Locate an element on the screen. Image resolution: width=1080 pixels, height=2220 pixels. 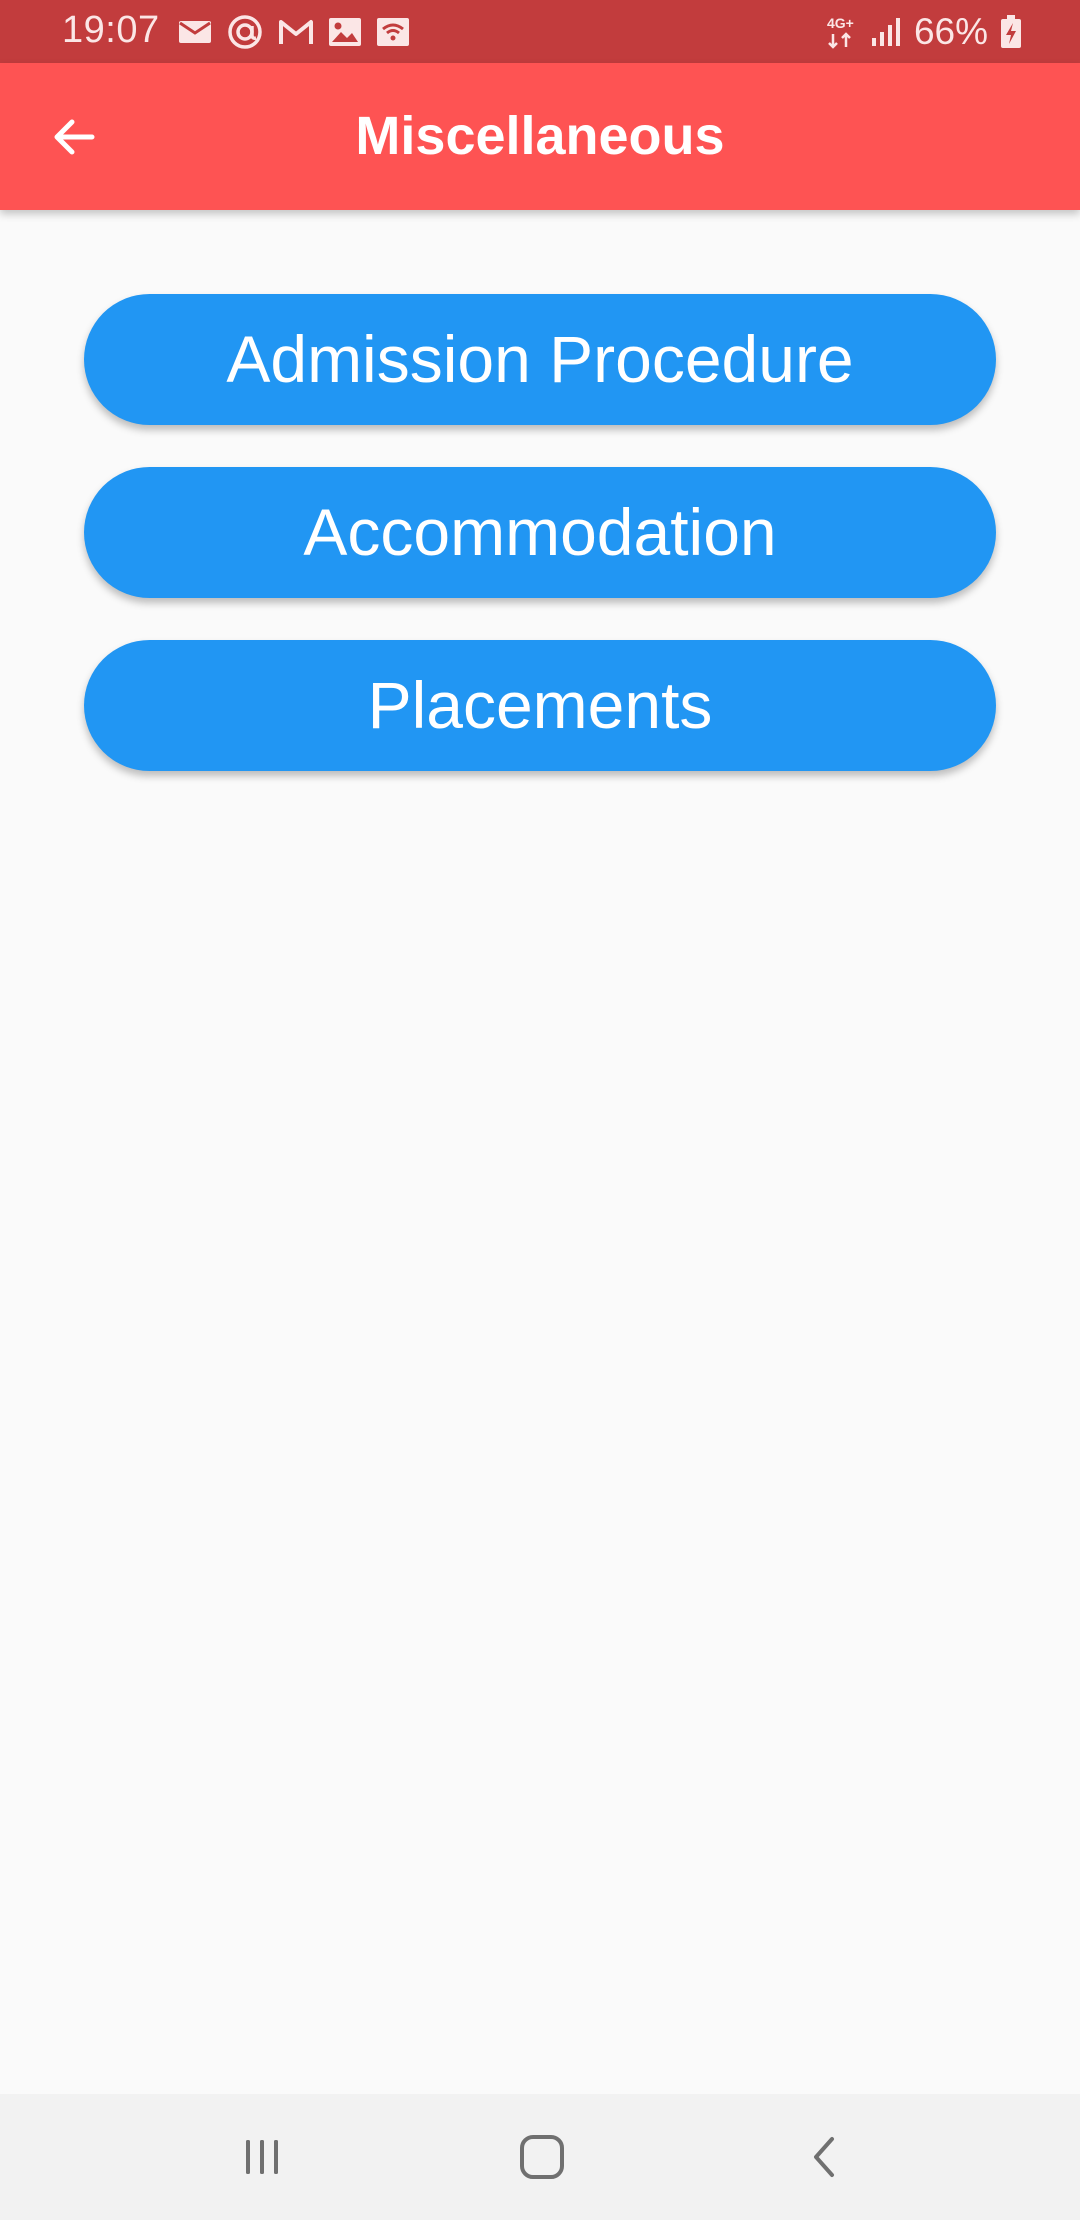
status-right-cluster: 4G+ 66% is located at coordinates (924, 32).